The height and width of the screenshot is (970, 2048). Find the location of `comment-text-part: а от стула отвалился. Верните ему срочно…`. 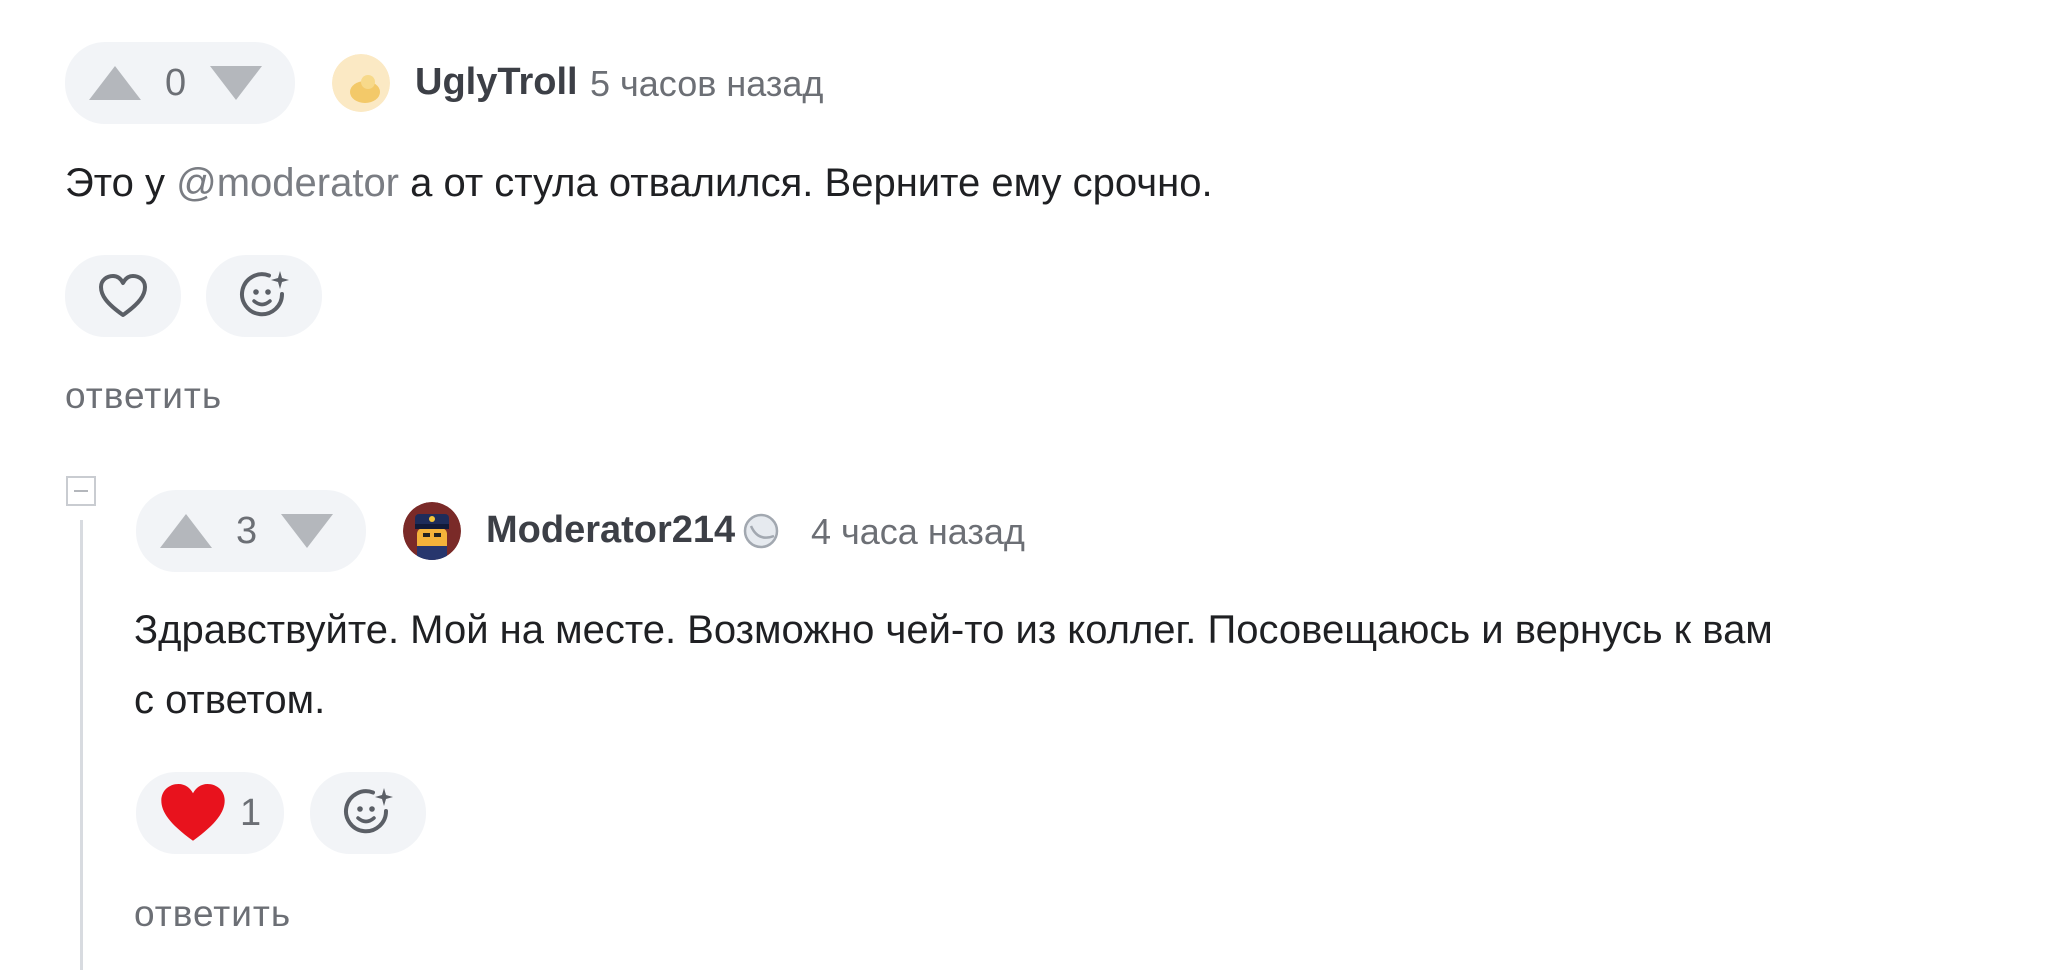

comment-text-part: а от стула отвалился. Верните ему срочно… is located at coordinates (806, 183).